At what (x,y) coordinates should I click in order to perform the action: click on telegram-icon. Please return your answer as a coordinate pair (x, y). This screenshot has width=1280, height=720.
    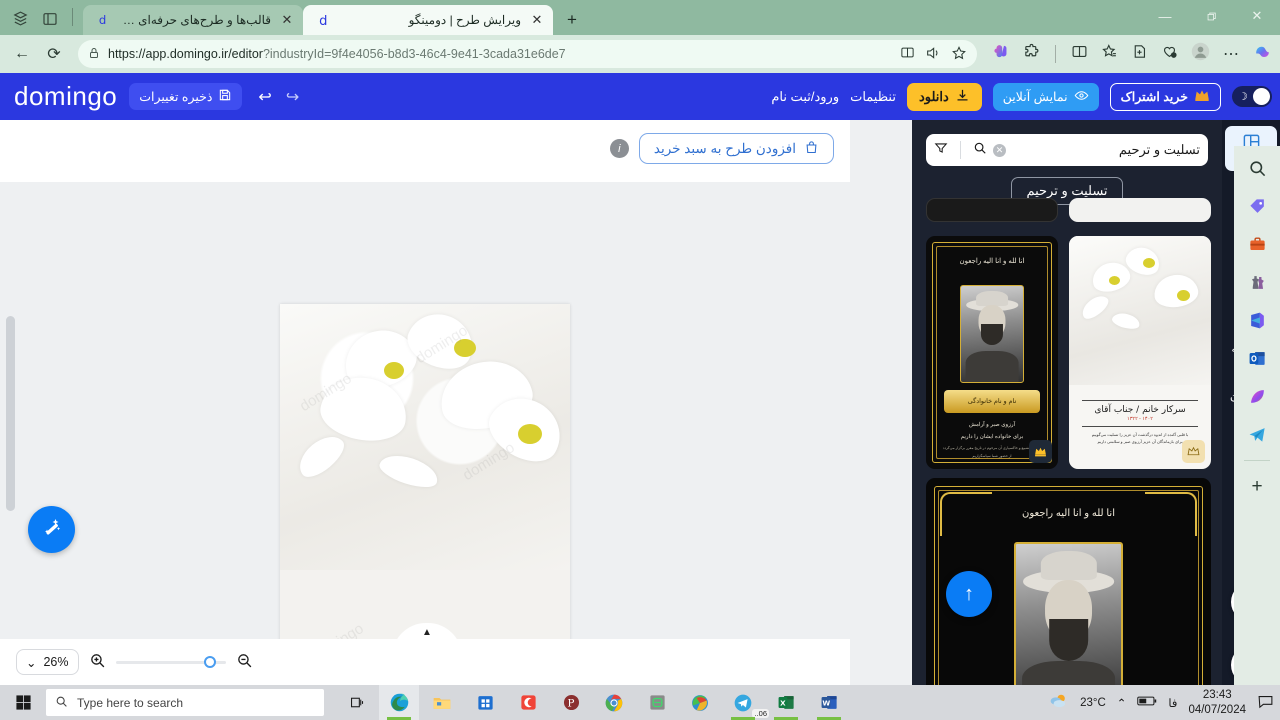
    Looking at the image, I should click on (1257, 434).